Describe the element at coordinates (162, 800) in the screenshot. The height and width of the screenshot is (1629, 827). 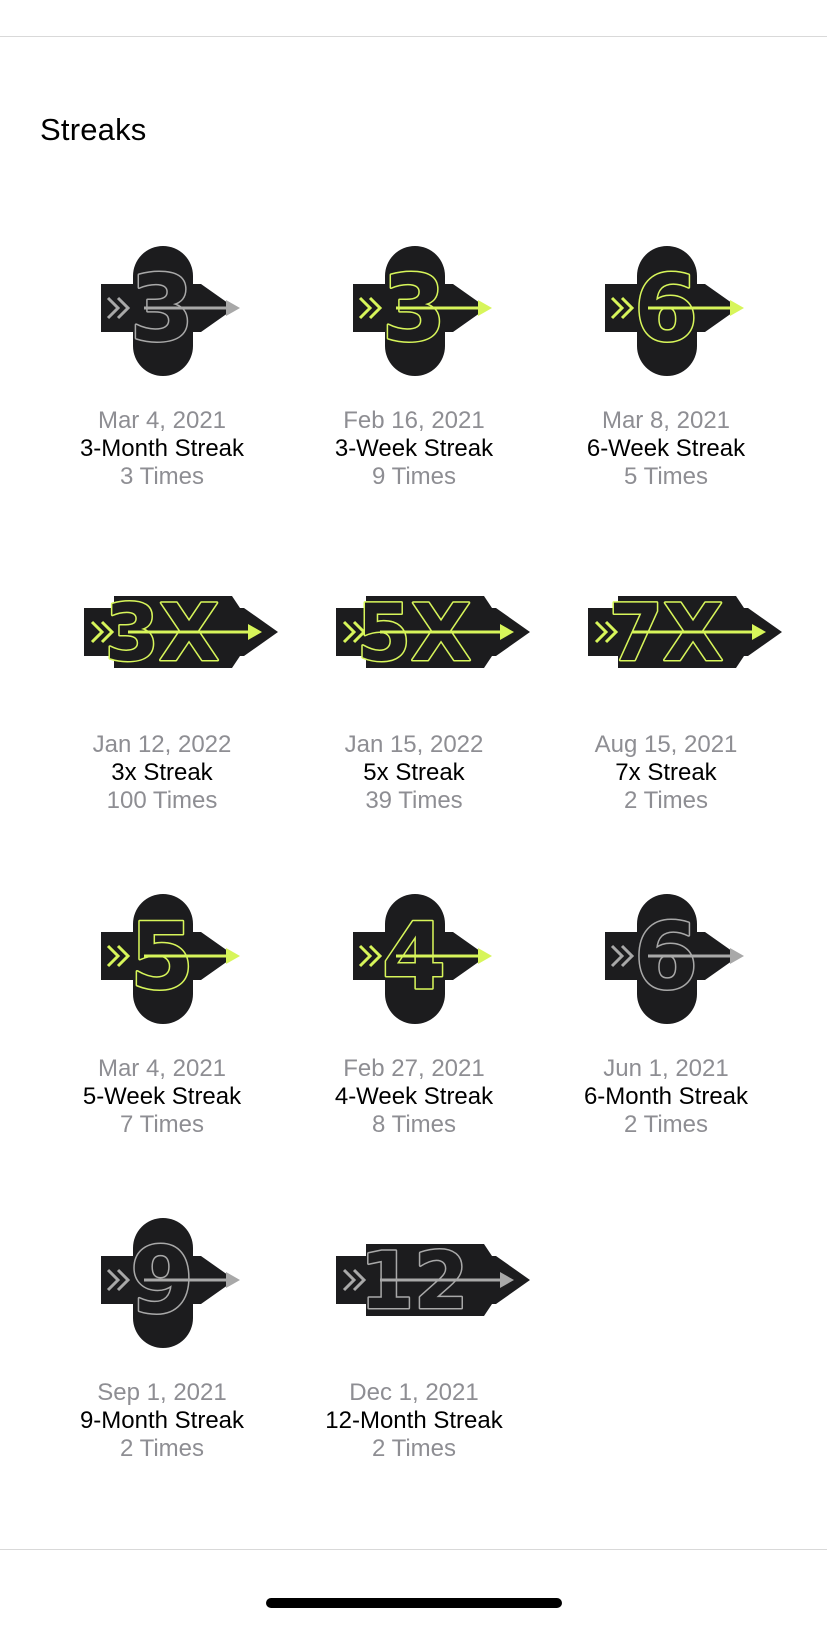
I see `badge-count: 100 Times` at that location.